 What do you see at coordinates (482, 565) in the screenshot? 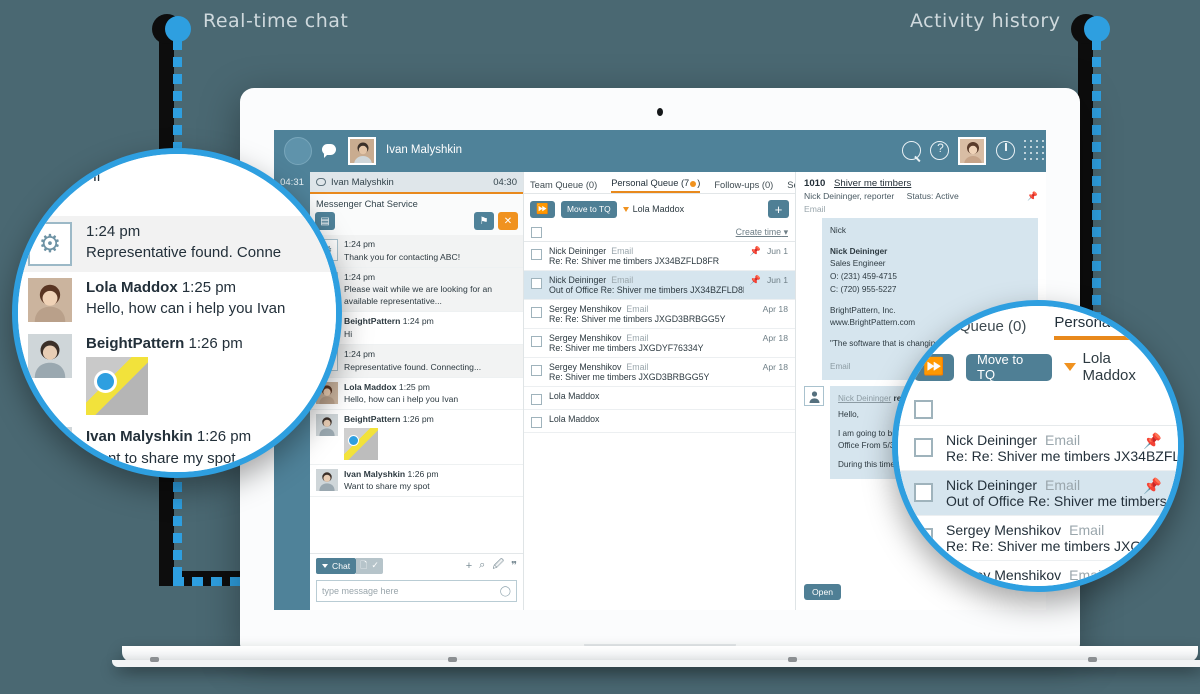
I see `search-icon: ⌕` at bounding box center [482, 565].